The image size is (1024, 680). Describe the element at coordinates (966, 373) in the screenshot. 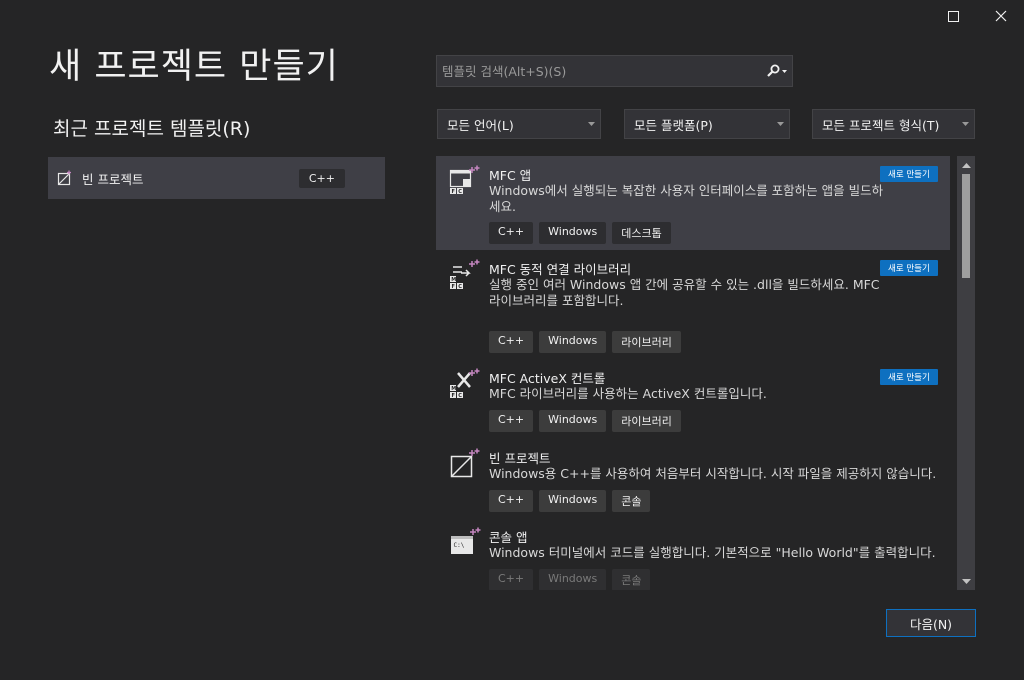

I see `template-list-scrollbar` at that location.